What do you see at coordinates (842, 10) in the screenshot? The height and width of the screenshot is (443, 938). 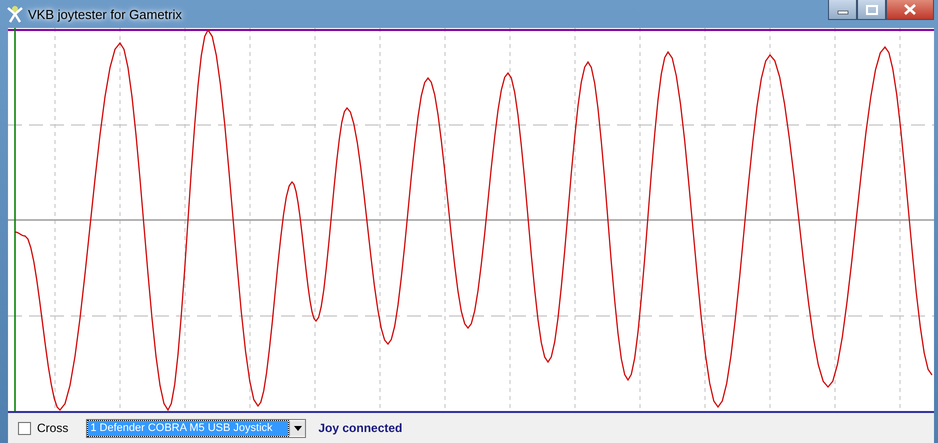 I see `minimize-button` at bounding box center [842, 10].